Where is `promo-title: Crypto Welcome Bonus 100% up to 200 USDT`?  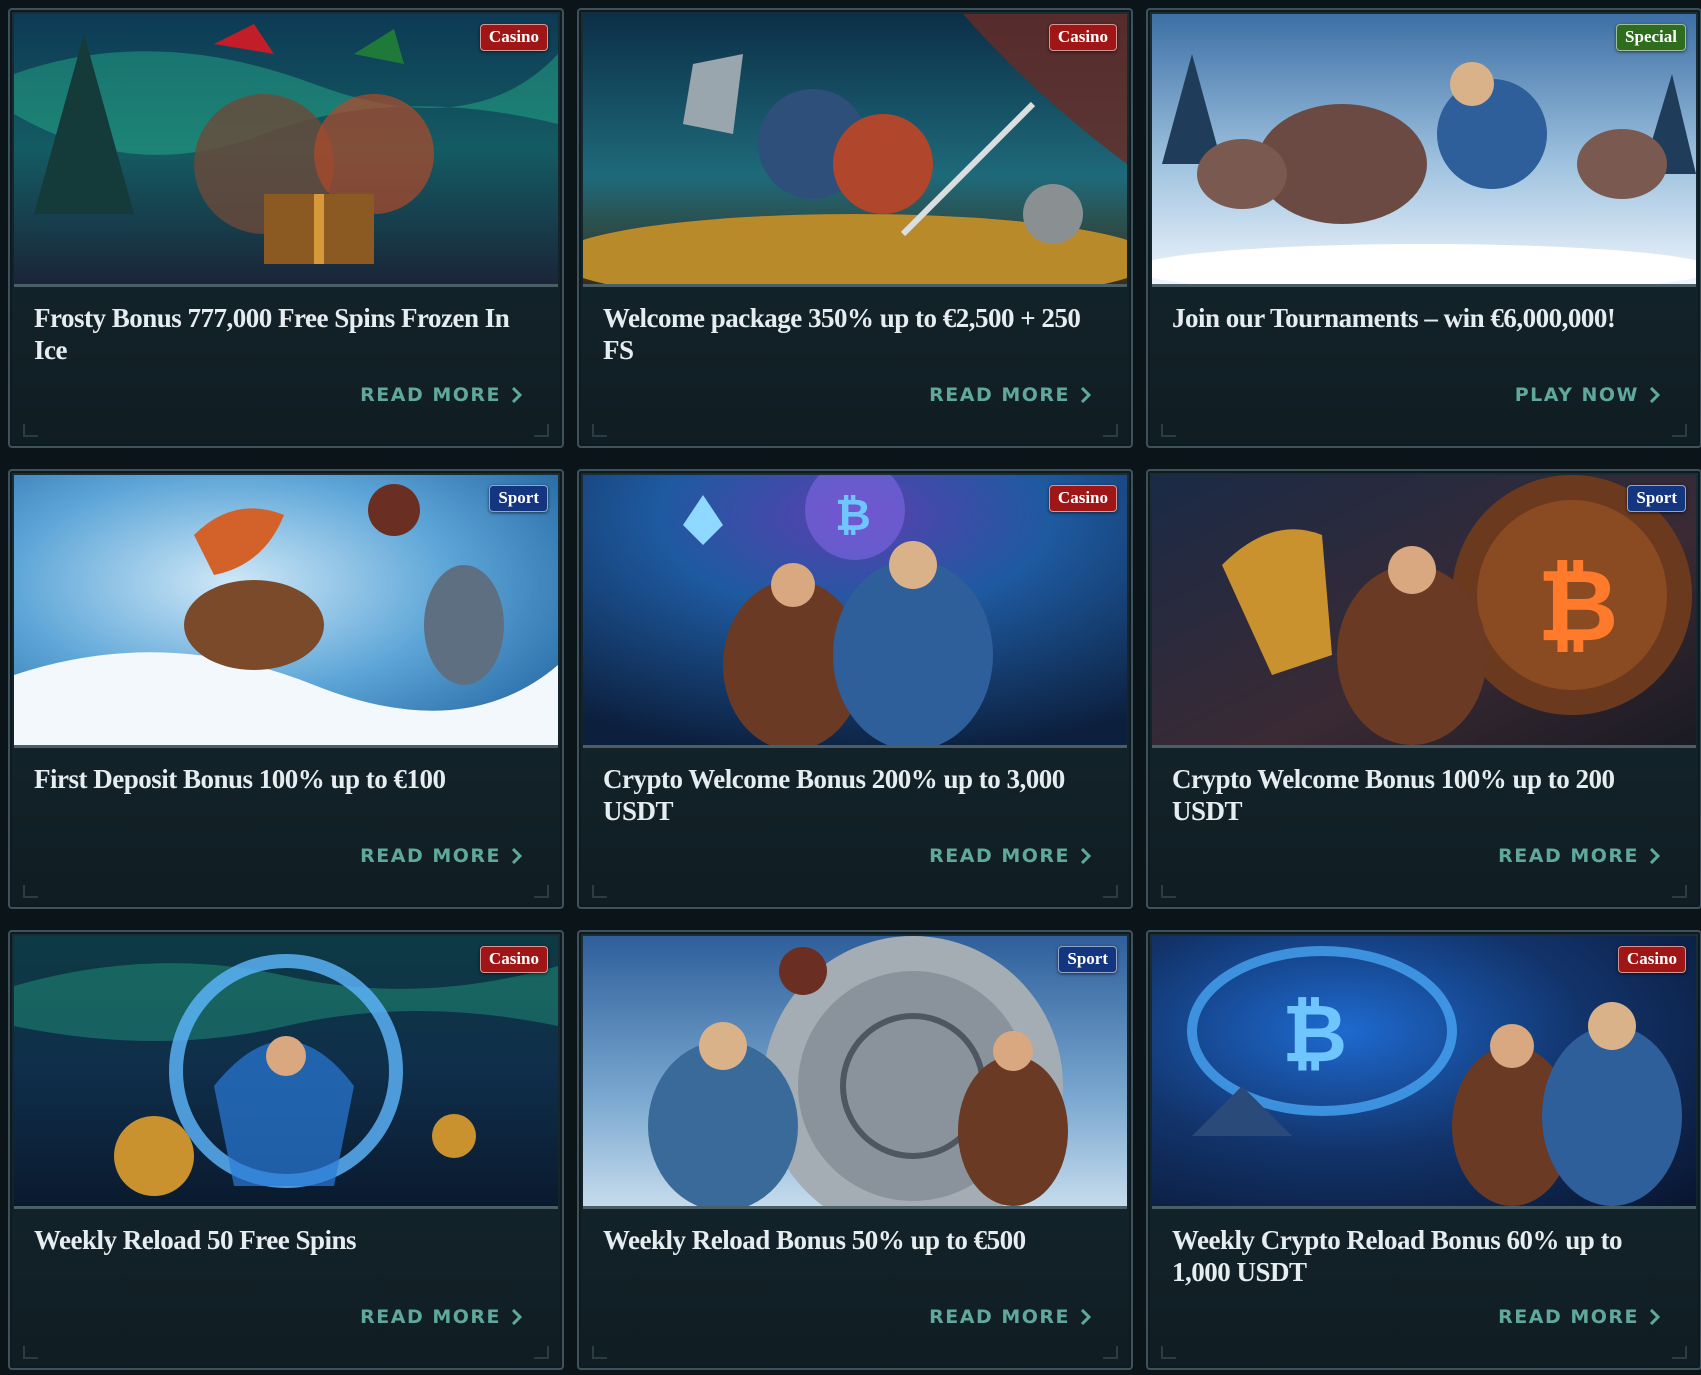
promo-title: Crypto Welcome Bonus 100% up to 200 USDT is located at coordinates (1393, 795).